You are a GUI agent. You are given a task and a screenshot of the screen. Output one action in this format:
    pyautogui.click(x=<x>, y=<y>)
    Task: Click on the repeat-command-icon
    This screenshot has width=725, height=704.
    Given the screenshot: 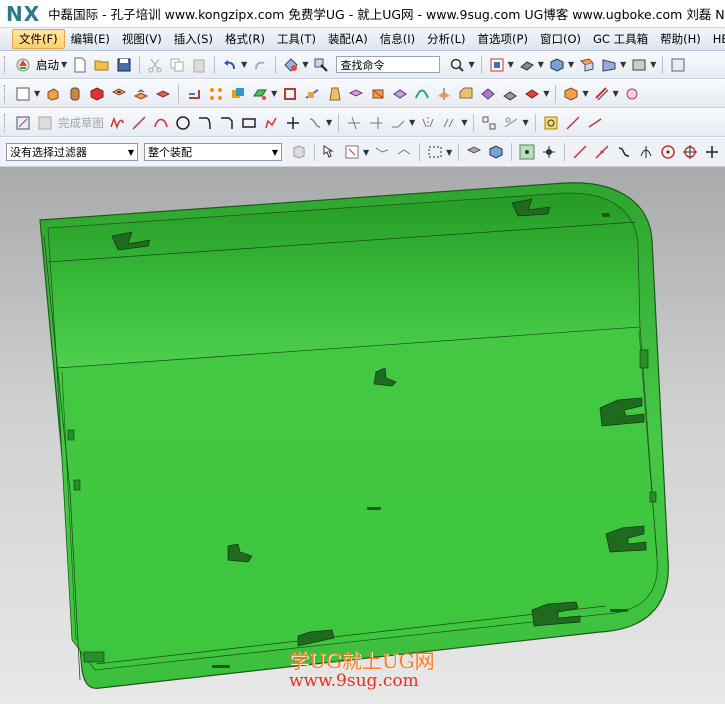 What is the action you would take?
    pyautogui.click(x=291, y=65)
    